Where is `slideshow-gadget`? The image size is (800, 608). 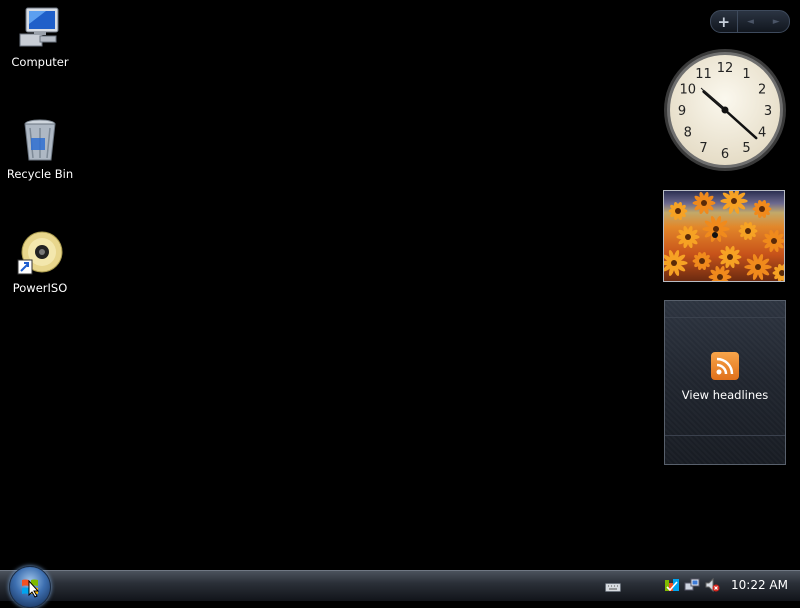 slideshow-gadget is located at coordinates (724, 236).